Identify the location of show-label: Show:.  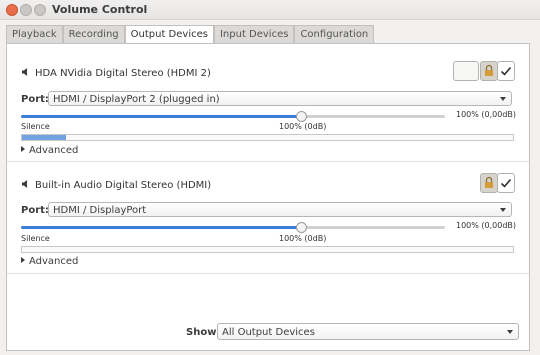
(203, 332).